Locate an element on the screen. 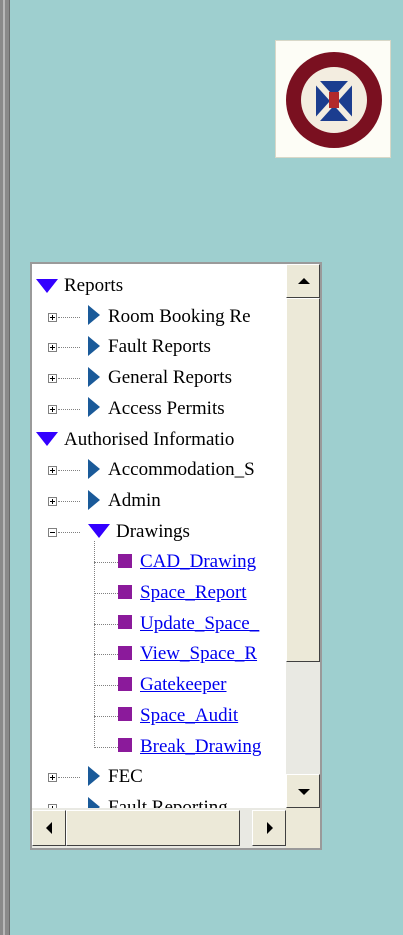  tree-folder-item: Room Booking Re is located at coordinates (169, 317).